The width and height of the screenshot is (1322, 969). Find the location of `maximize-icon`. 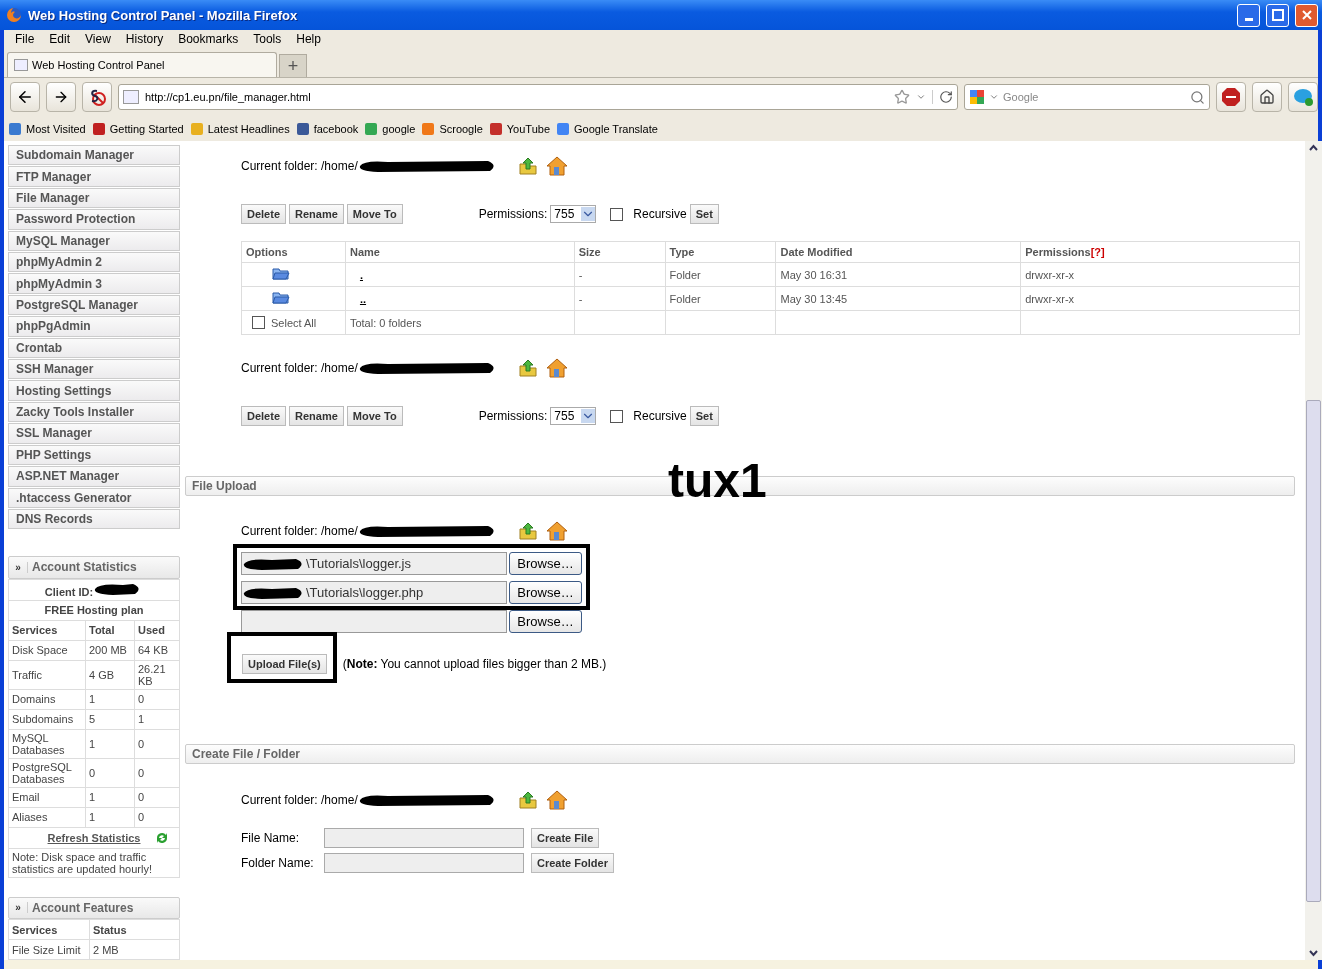

maximize-icon is located at coordinates (1277, 15).